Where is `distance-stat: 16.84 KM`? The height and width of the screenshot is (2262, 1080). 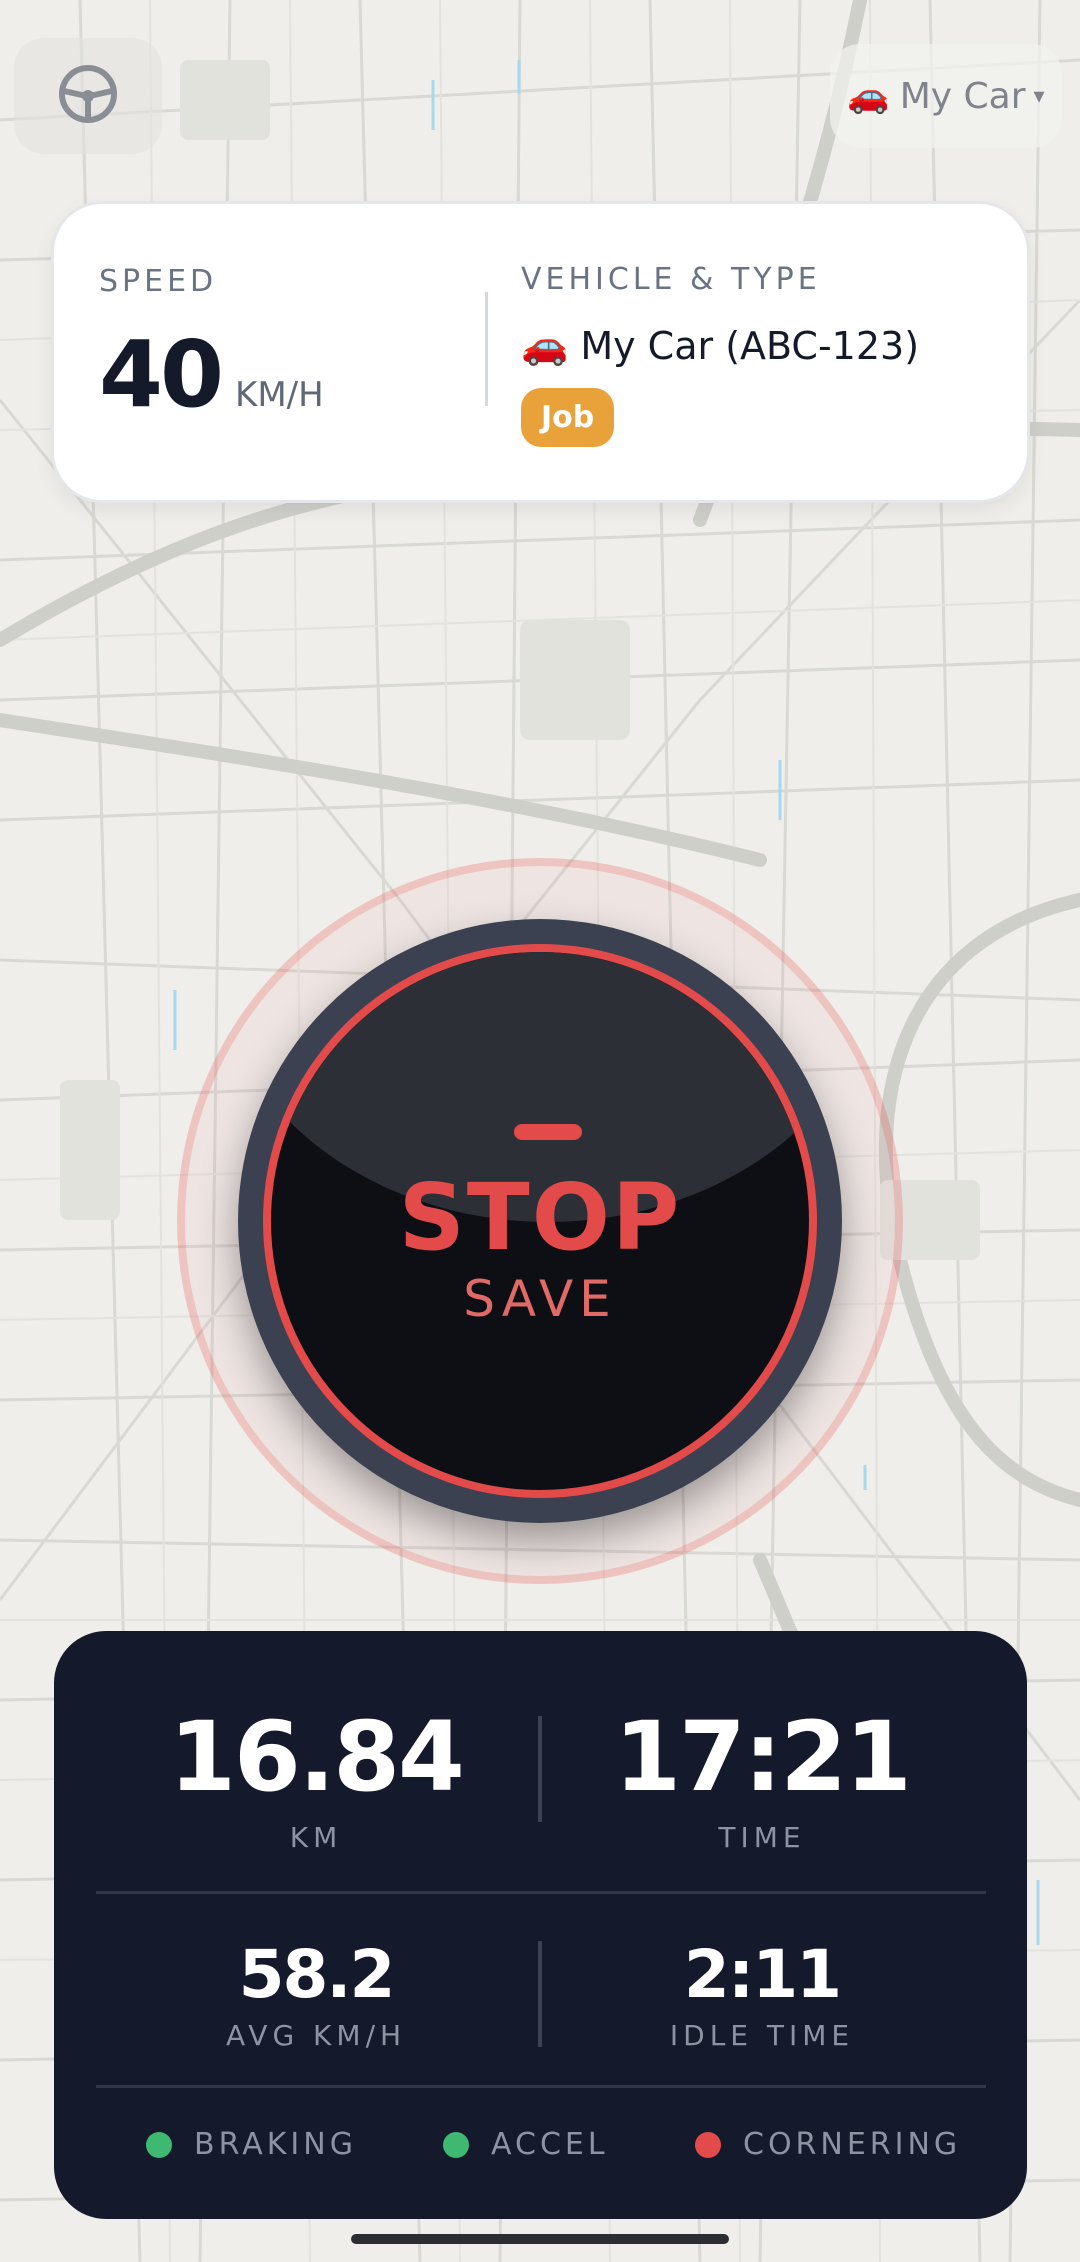 distance-stat: 16.84 KM is located at coordinates (316, 1777).